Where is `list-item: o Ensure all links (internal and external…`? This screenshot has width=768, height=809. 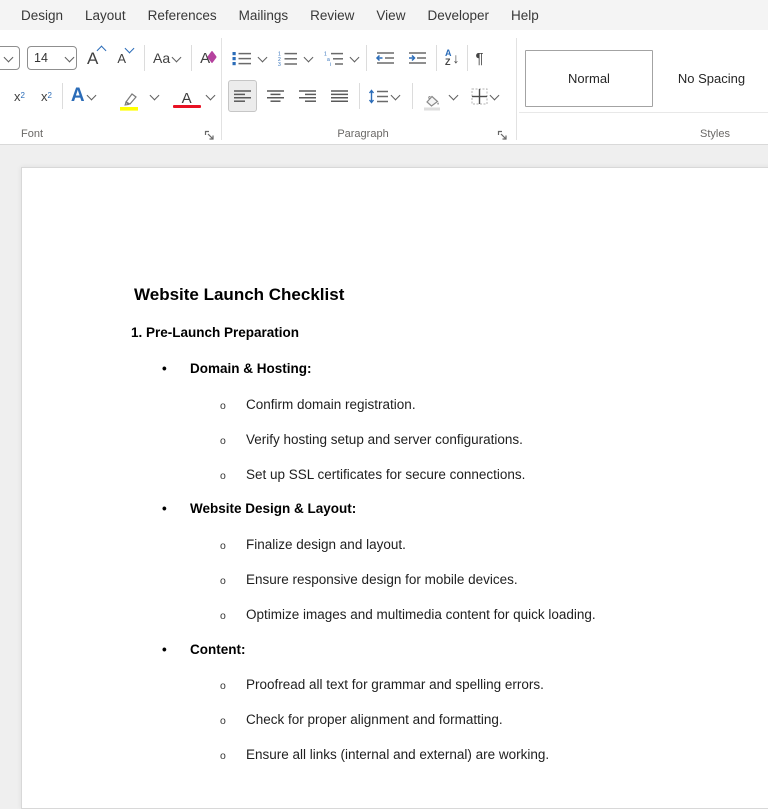 list-item: o Ensure all links (internal and external… is located at coordinates (385, 754).